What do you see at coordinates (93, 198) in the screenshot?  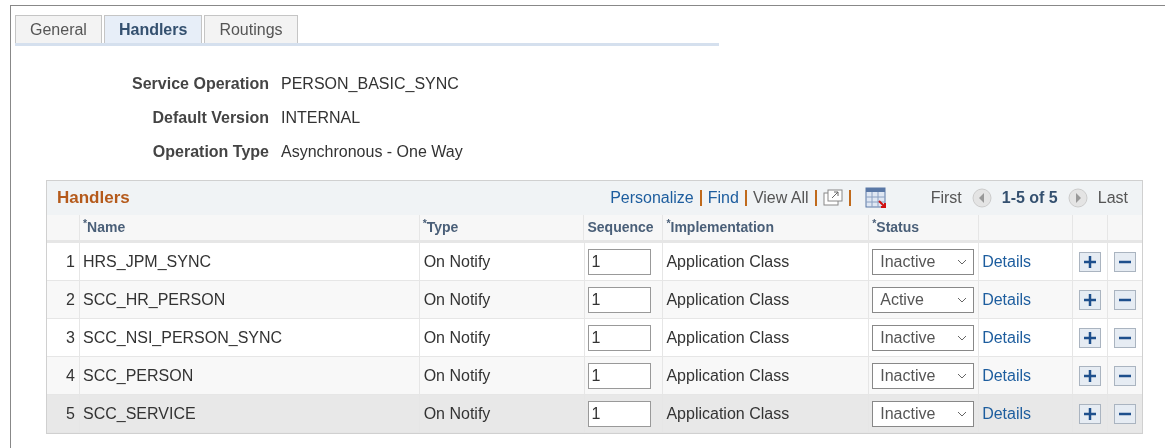 I see `grid-title: Handlers` at bounding box center [93, 198].